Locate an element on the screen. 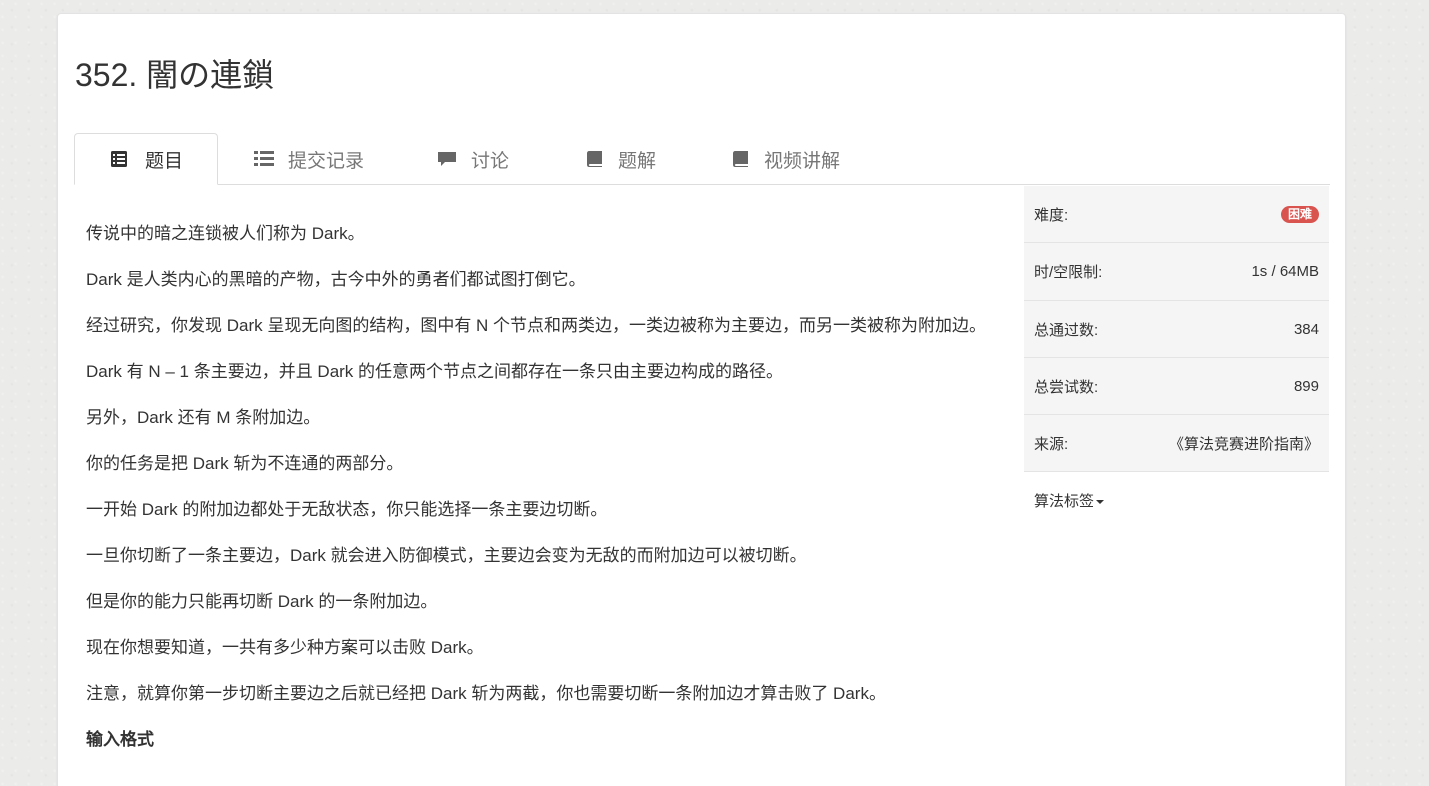 The height and width of the screenshot is (786, 1429). tags-label: 算法标签 is located at coordinates (1064, 501).